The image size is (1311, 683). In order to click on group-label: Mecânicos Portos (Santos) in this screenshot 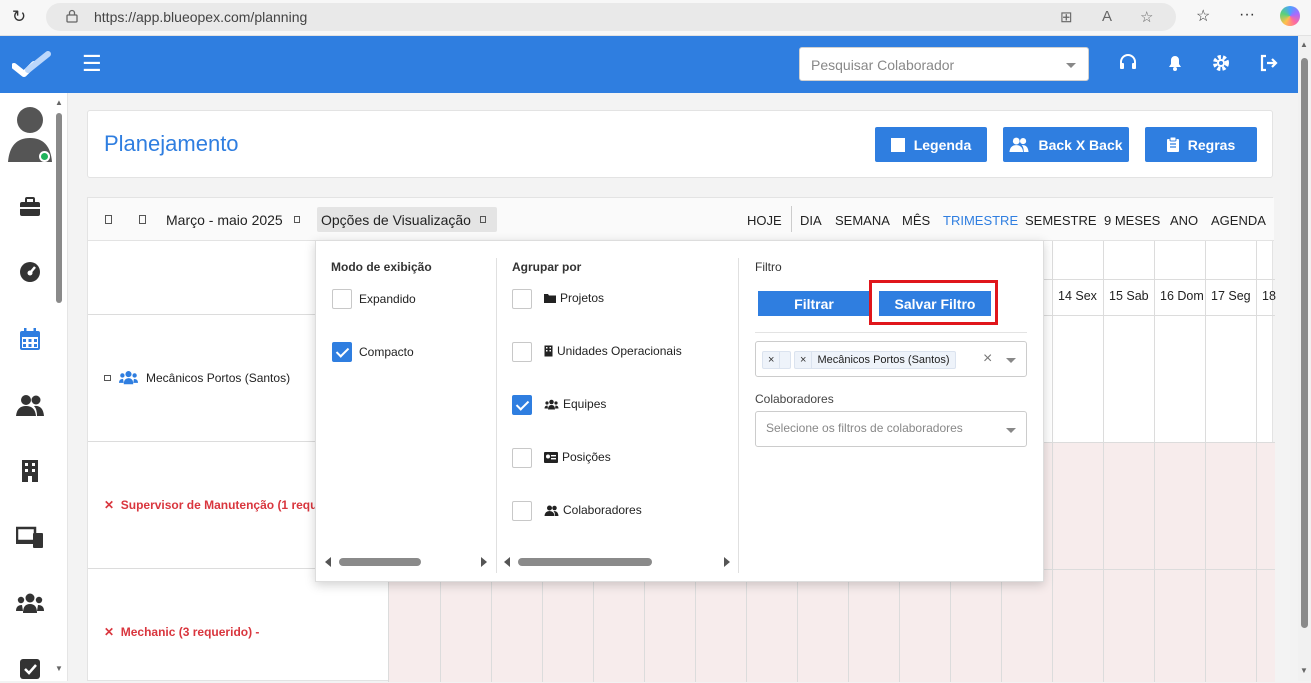, I will do `click(197, 377)`.